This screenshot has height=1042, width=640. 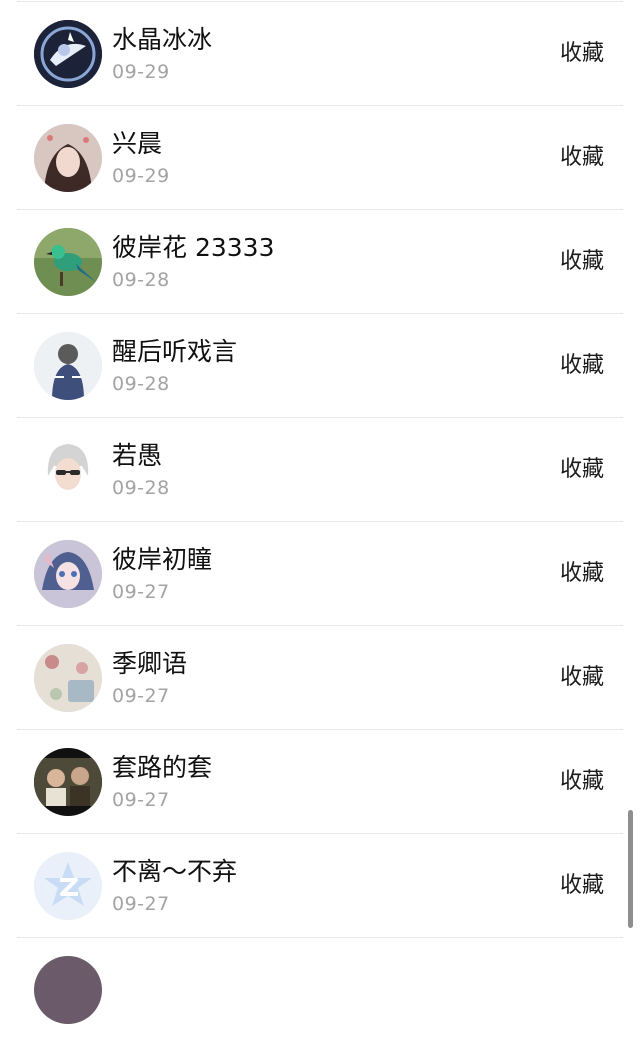 What do you see at coordinates (68, 262) in the screenshot?
I see `green-bird-avatar` at bounding box center [68, 262].